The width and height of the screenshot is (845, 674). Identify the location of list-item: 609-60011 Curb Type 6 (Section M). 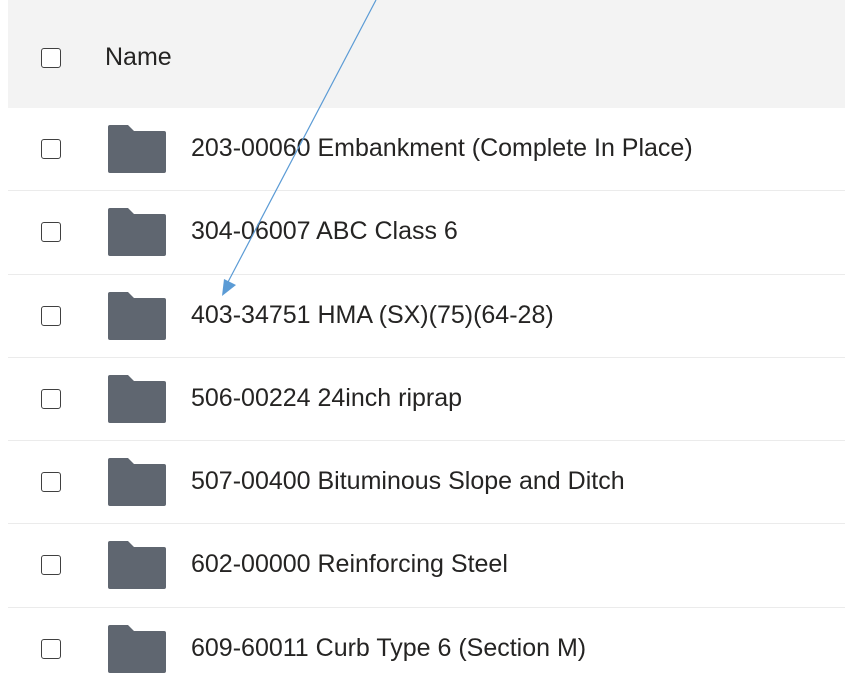
(426, 641).